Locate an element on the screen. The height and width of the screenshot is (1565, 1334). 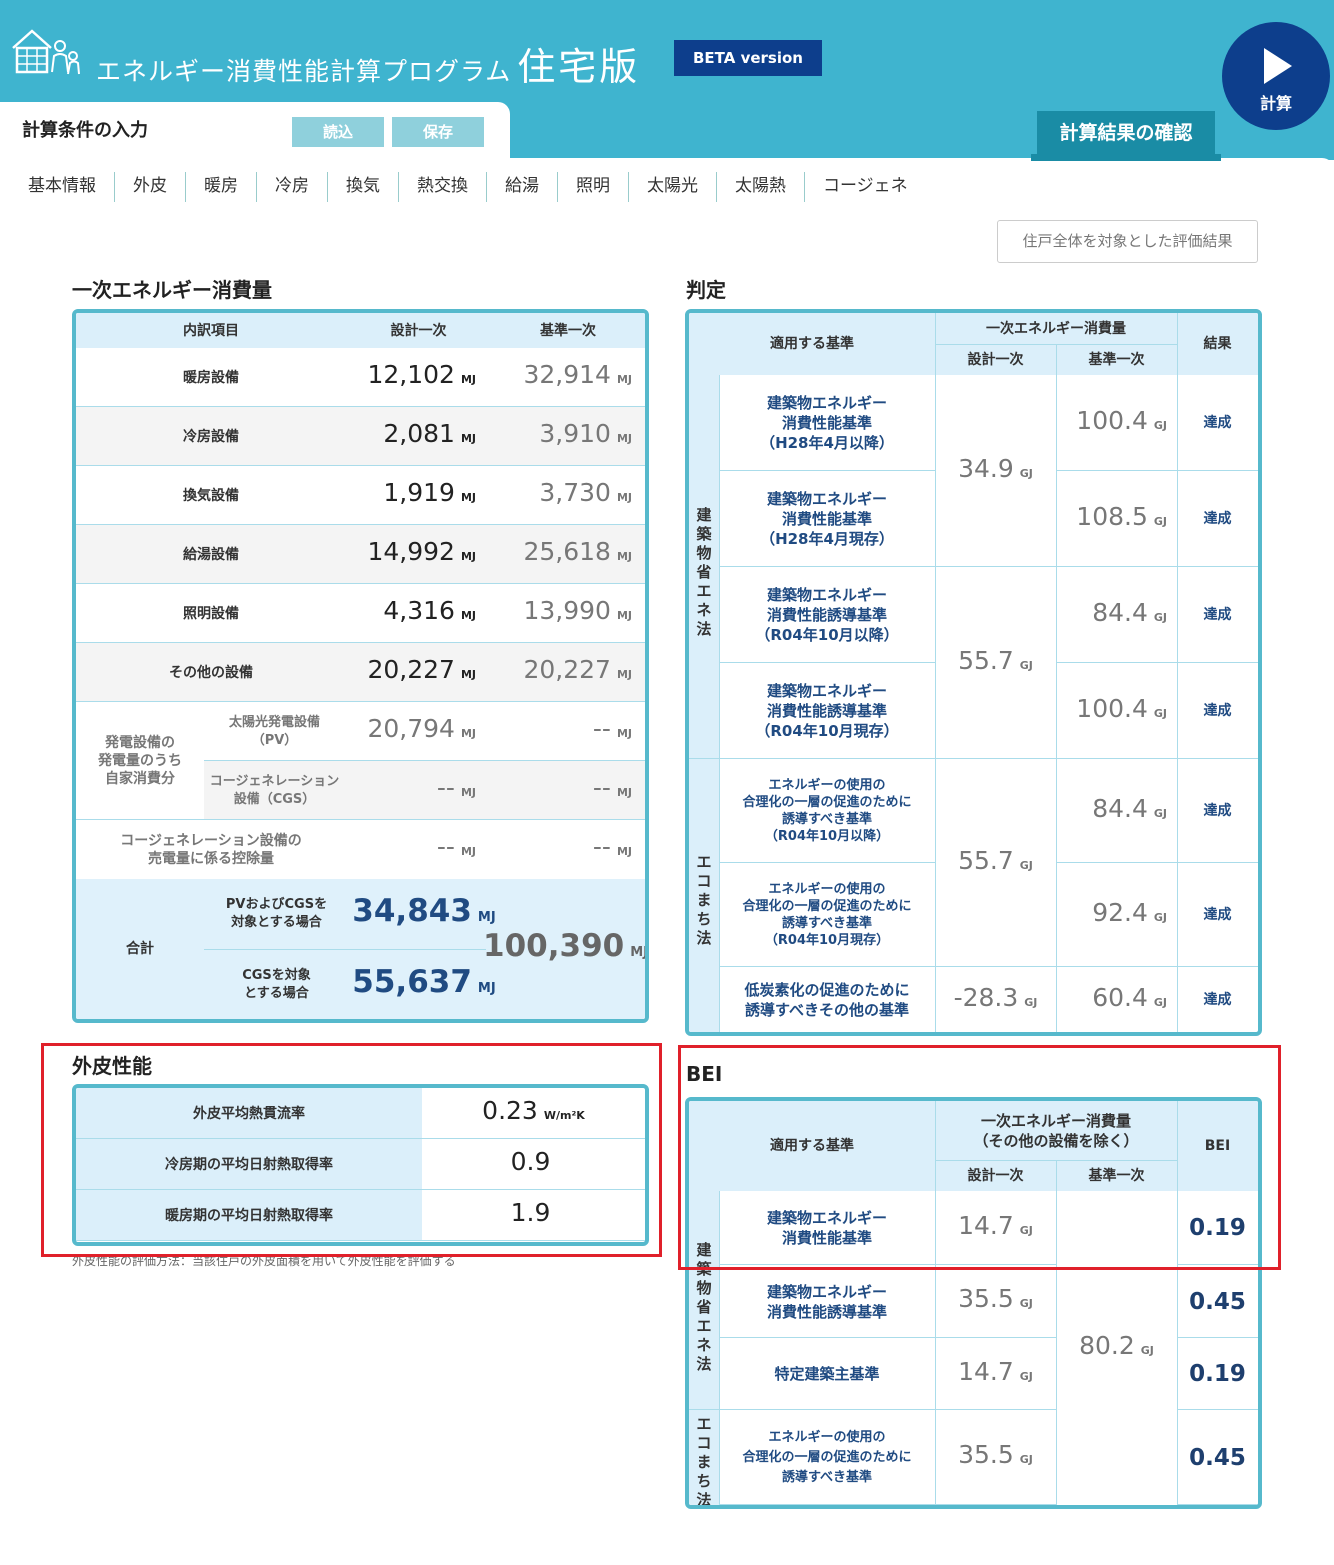
judge-row-base: 60.4 GJ is located at coordinates (1129, 997).